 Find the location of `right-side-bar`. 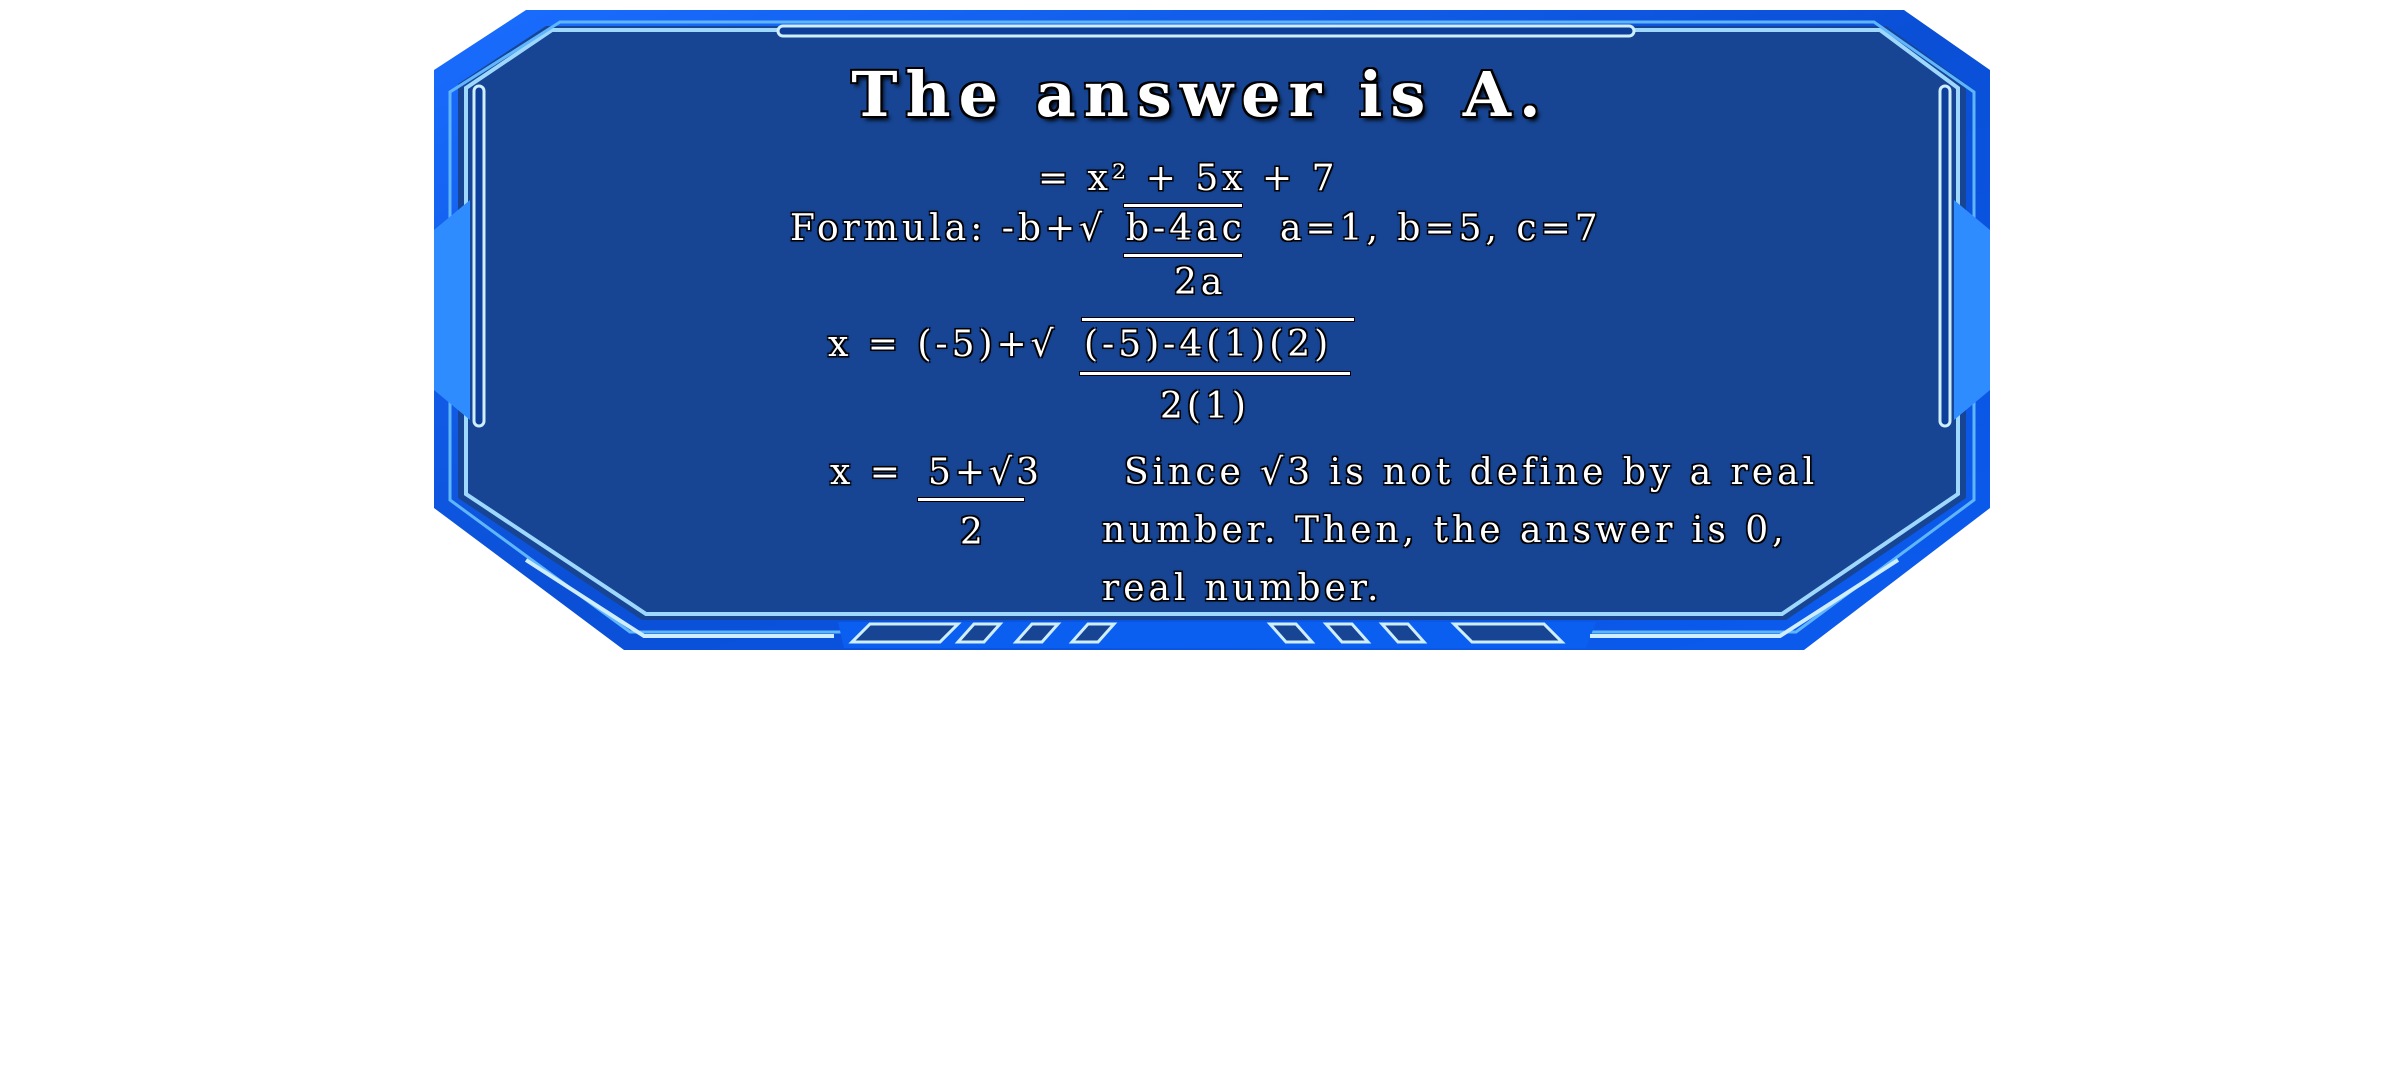

right-side-bar is located at coordinates (1945, 256).